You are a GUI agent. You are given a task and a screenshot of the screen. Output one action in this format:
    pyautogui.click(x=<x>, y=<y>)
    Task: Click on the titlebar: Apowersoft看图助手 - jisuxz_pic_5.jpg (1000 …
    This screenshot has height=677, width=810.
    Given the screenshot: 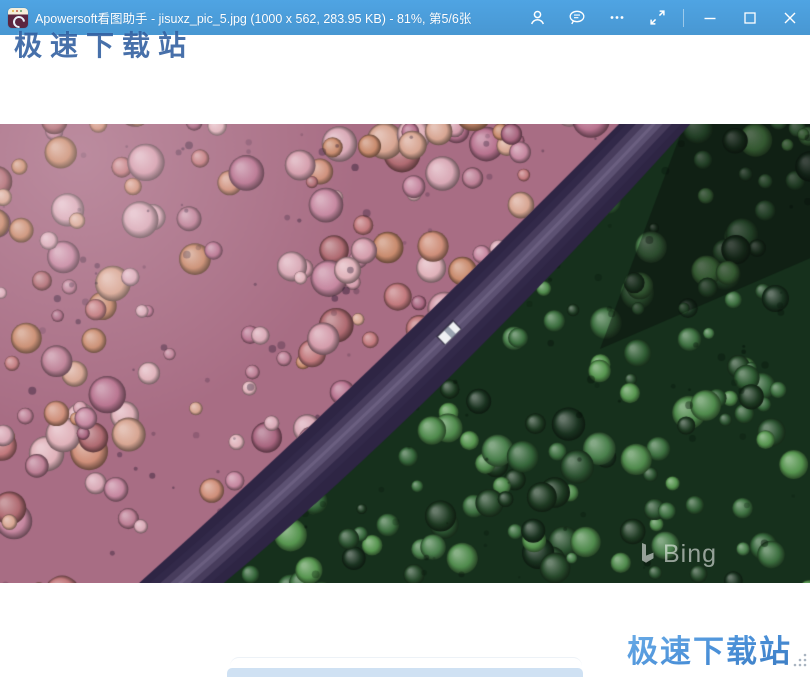 What is the action you would take?
    pyautogui.click(x=405, y=17)
    